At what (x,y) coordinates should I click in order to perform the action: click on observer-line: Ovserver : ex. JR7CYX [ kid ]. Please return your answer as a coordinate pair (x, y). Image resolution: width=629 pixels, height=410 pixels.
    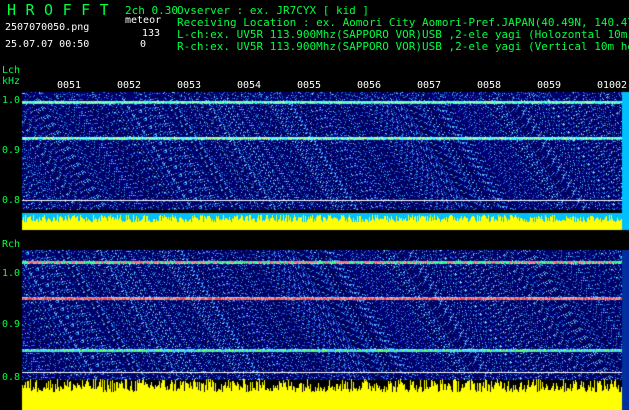
    Looking at the image, I should click on (273, 10).